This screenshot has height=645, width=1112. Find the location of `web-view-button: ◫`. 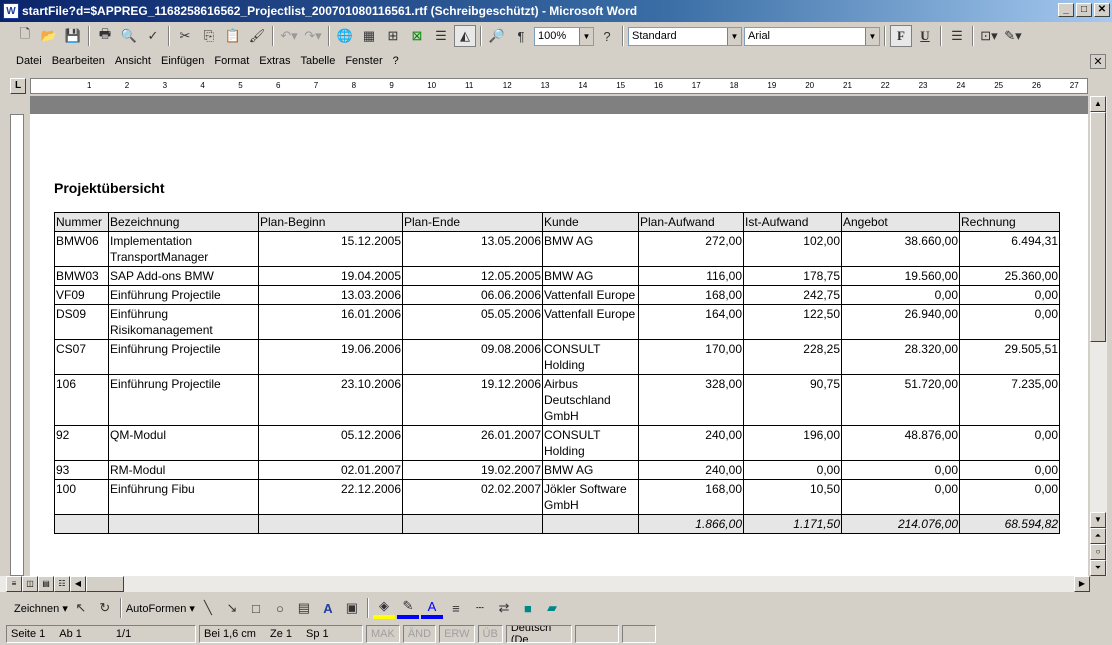

web-view-button: ◫ is located at coordinates (30, 584).